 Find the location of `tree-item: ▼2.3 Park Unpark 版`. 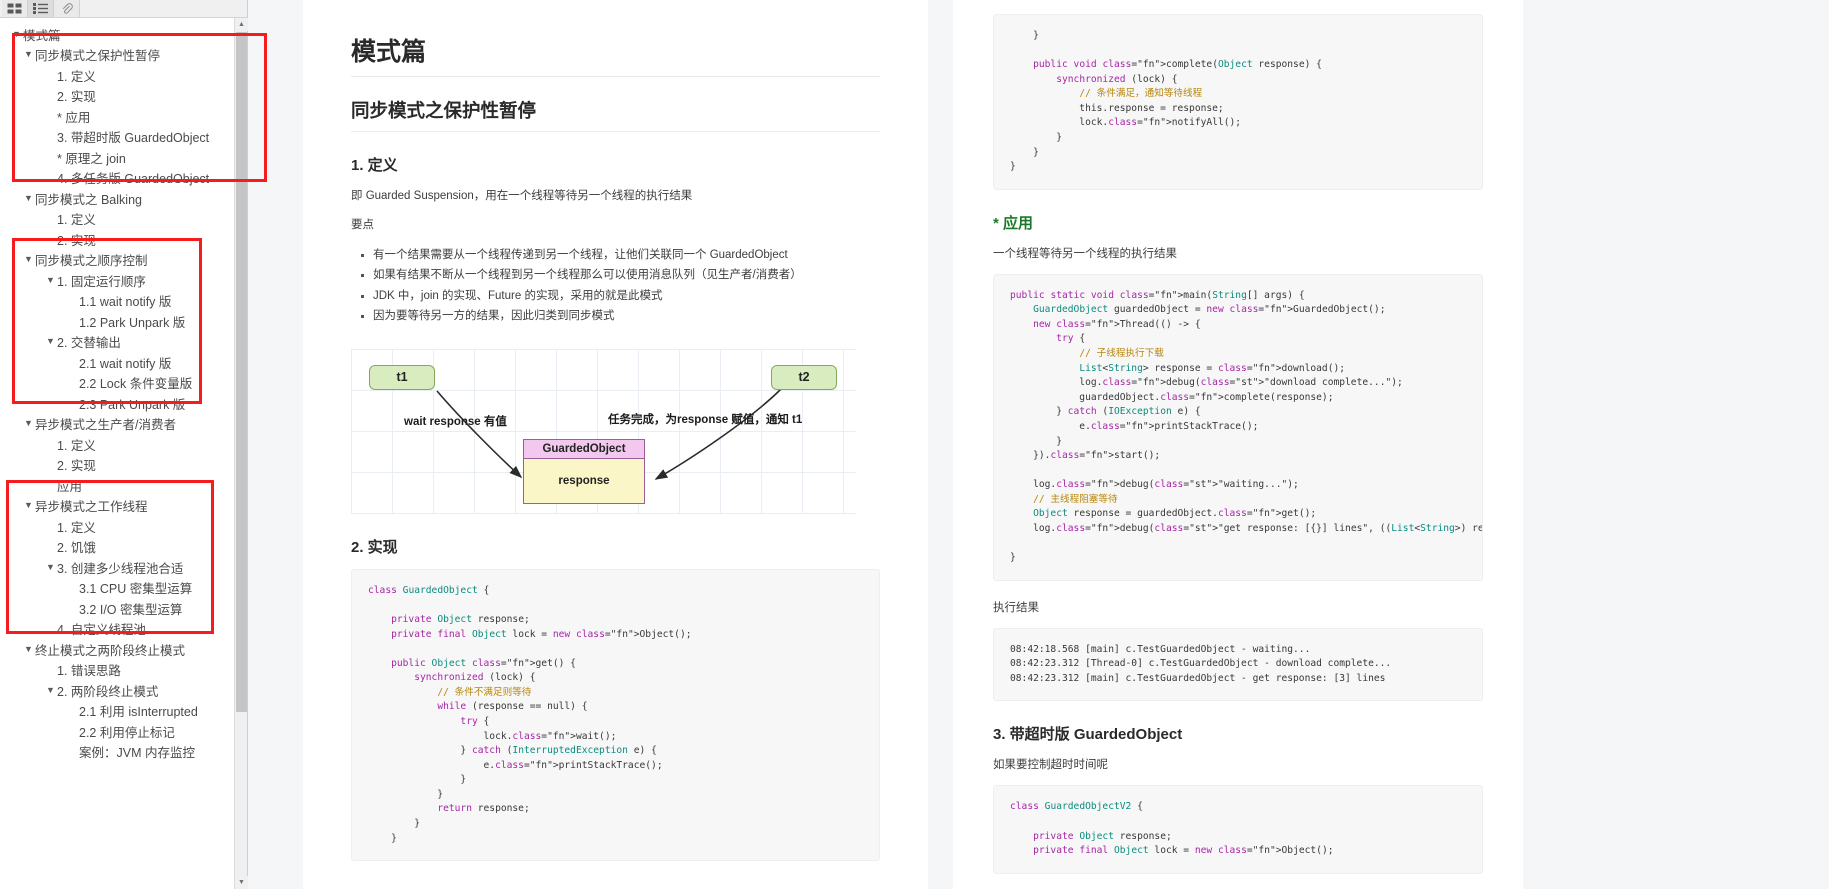

tree-item: ▼2.3 Park Unpark 版 is located at coordinates (123, 403).